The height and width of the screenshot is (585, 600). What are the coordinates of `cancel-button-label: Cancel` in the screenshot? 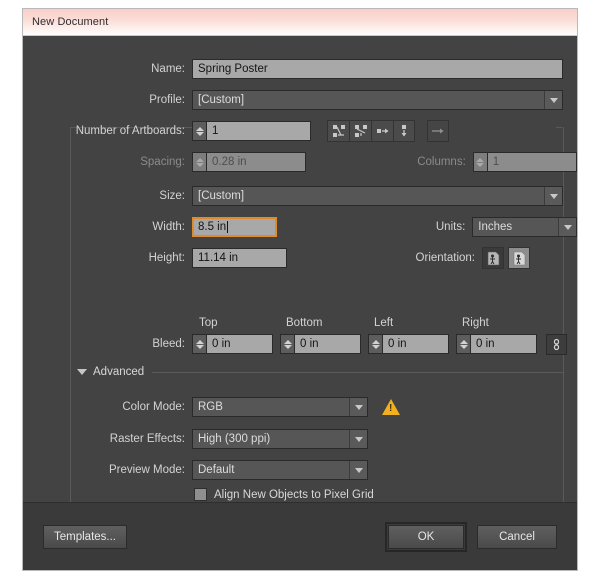 It's located at (517, 536).